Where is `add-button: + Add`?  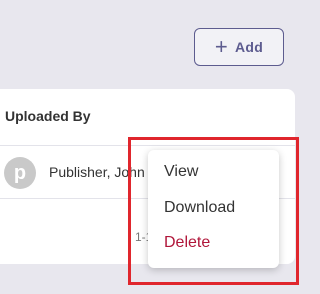
add-button: + Add is located at coordinates (239, 47).